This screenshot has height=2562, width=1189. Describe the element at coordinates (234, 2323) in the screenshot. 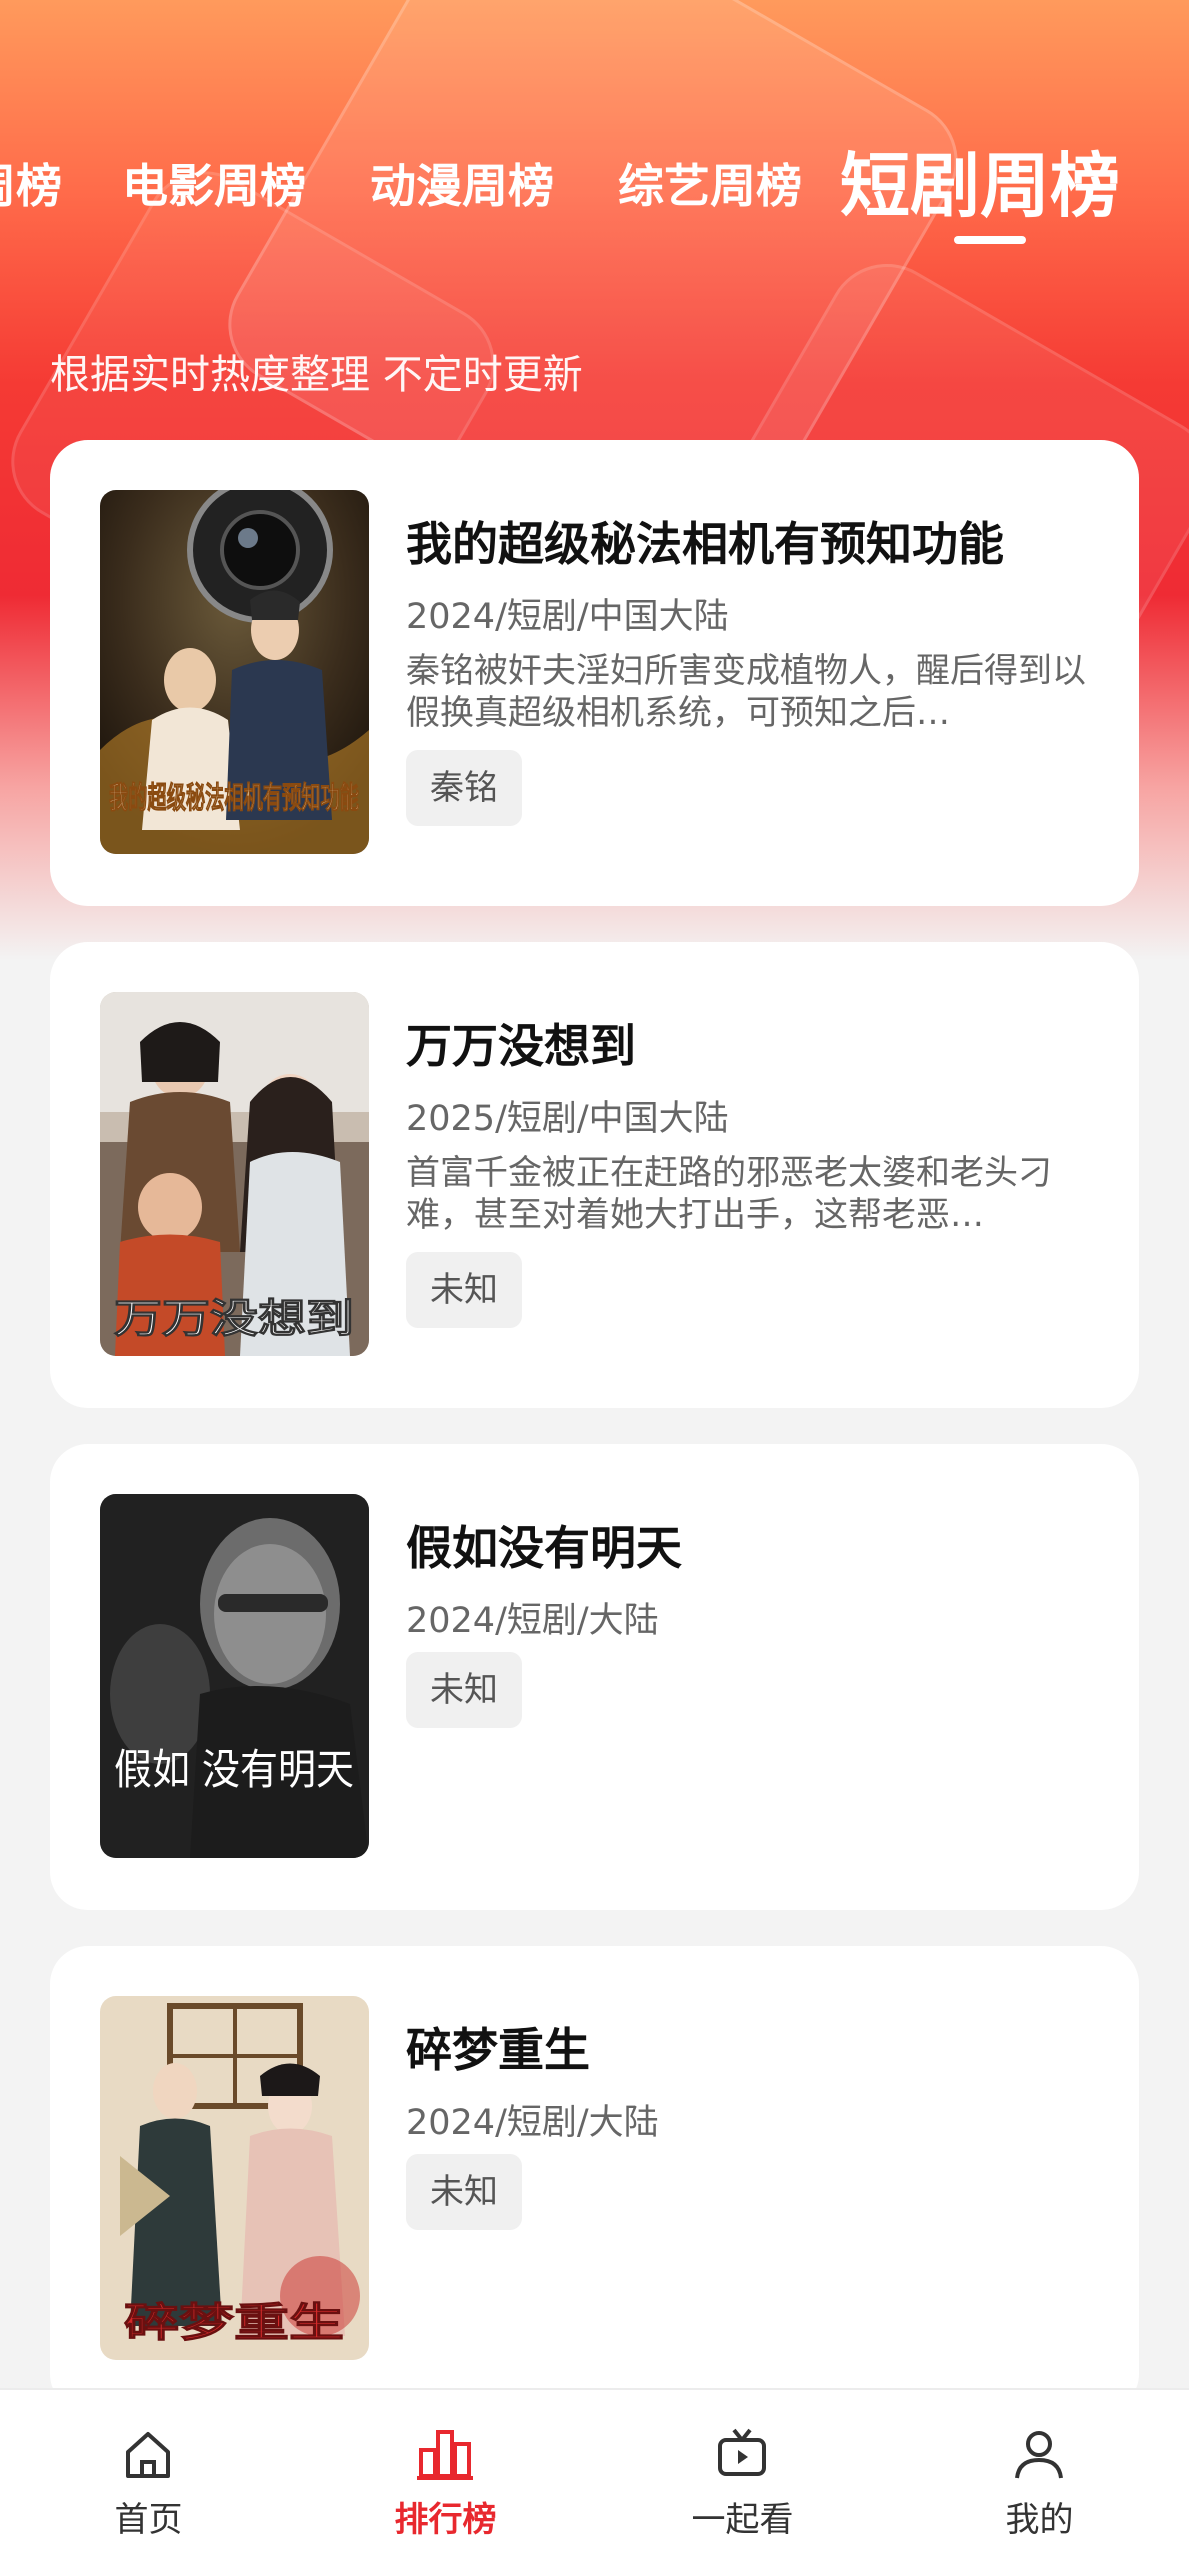

I see `poster-text: 碎梦重生` at that location.